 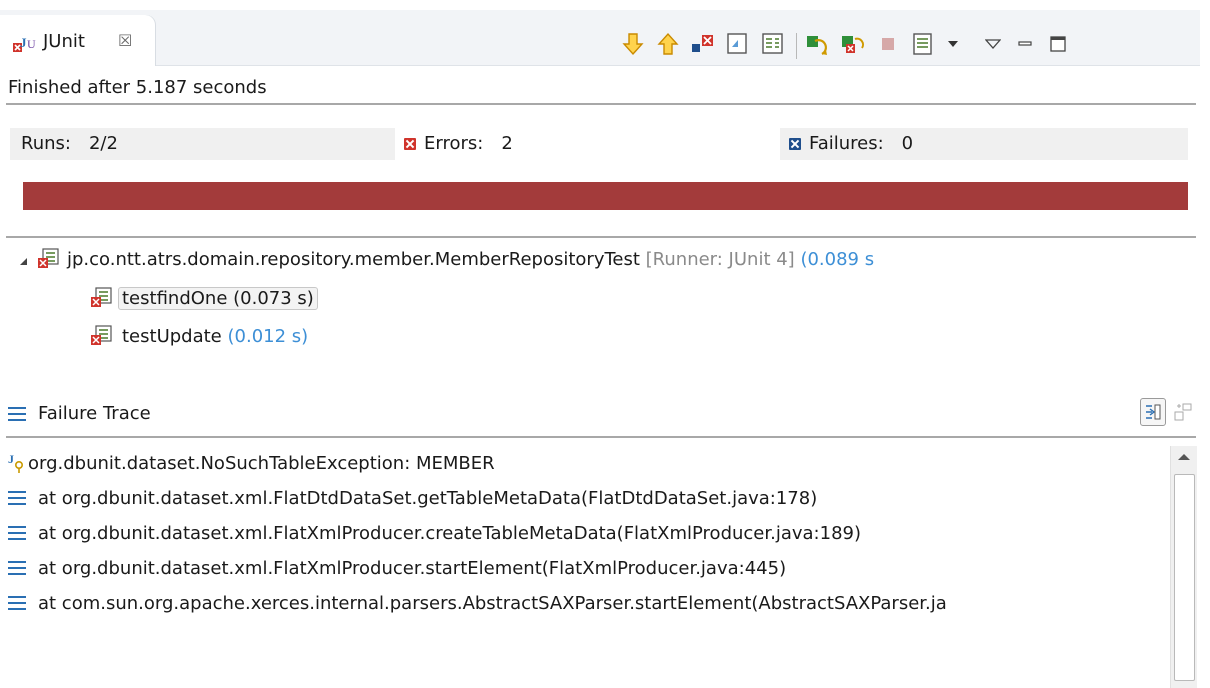 What do you see at coordinates (953, 44) in the screenshot?
I see `history-dropdown-icon` at bounding box center [953, 44].